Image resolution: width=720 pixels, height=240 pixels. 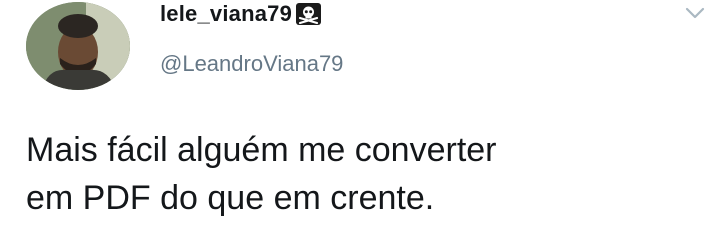 What do you see at coordinates (261, 150) in the screenshot?
I see `tweet-text-line: Mais fácil alguém me converter` at bounding box center [261, 150].